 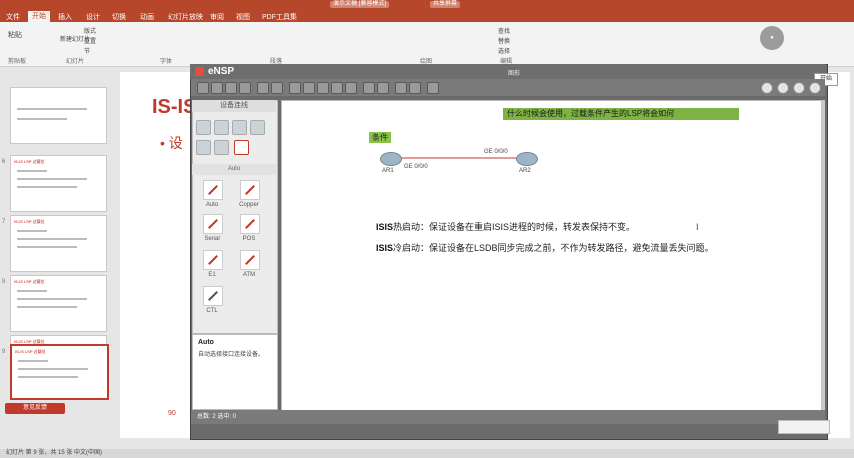 What do you see at coordinates (385, 227) in the screenshot?
I see `note-hot-start-head: ISIS` at bounding box center [385, 227].